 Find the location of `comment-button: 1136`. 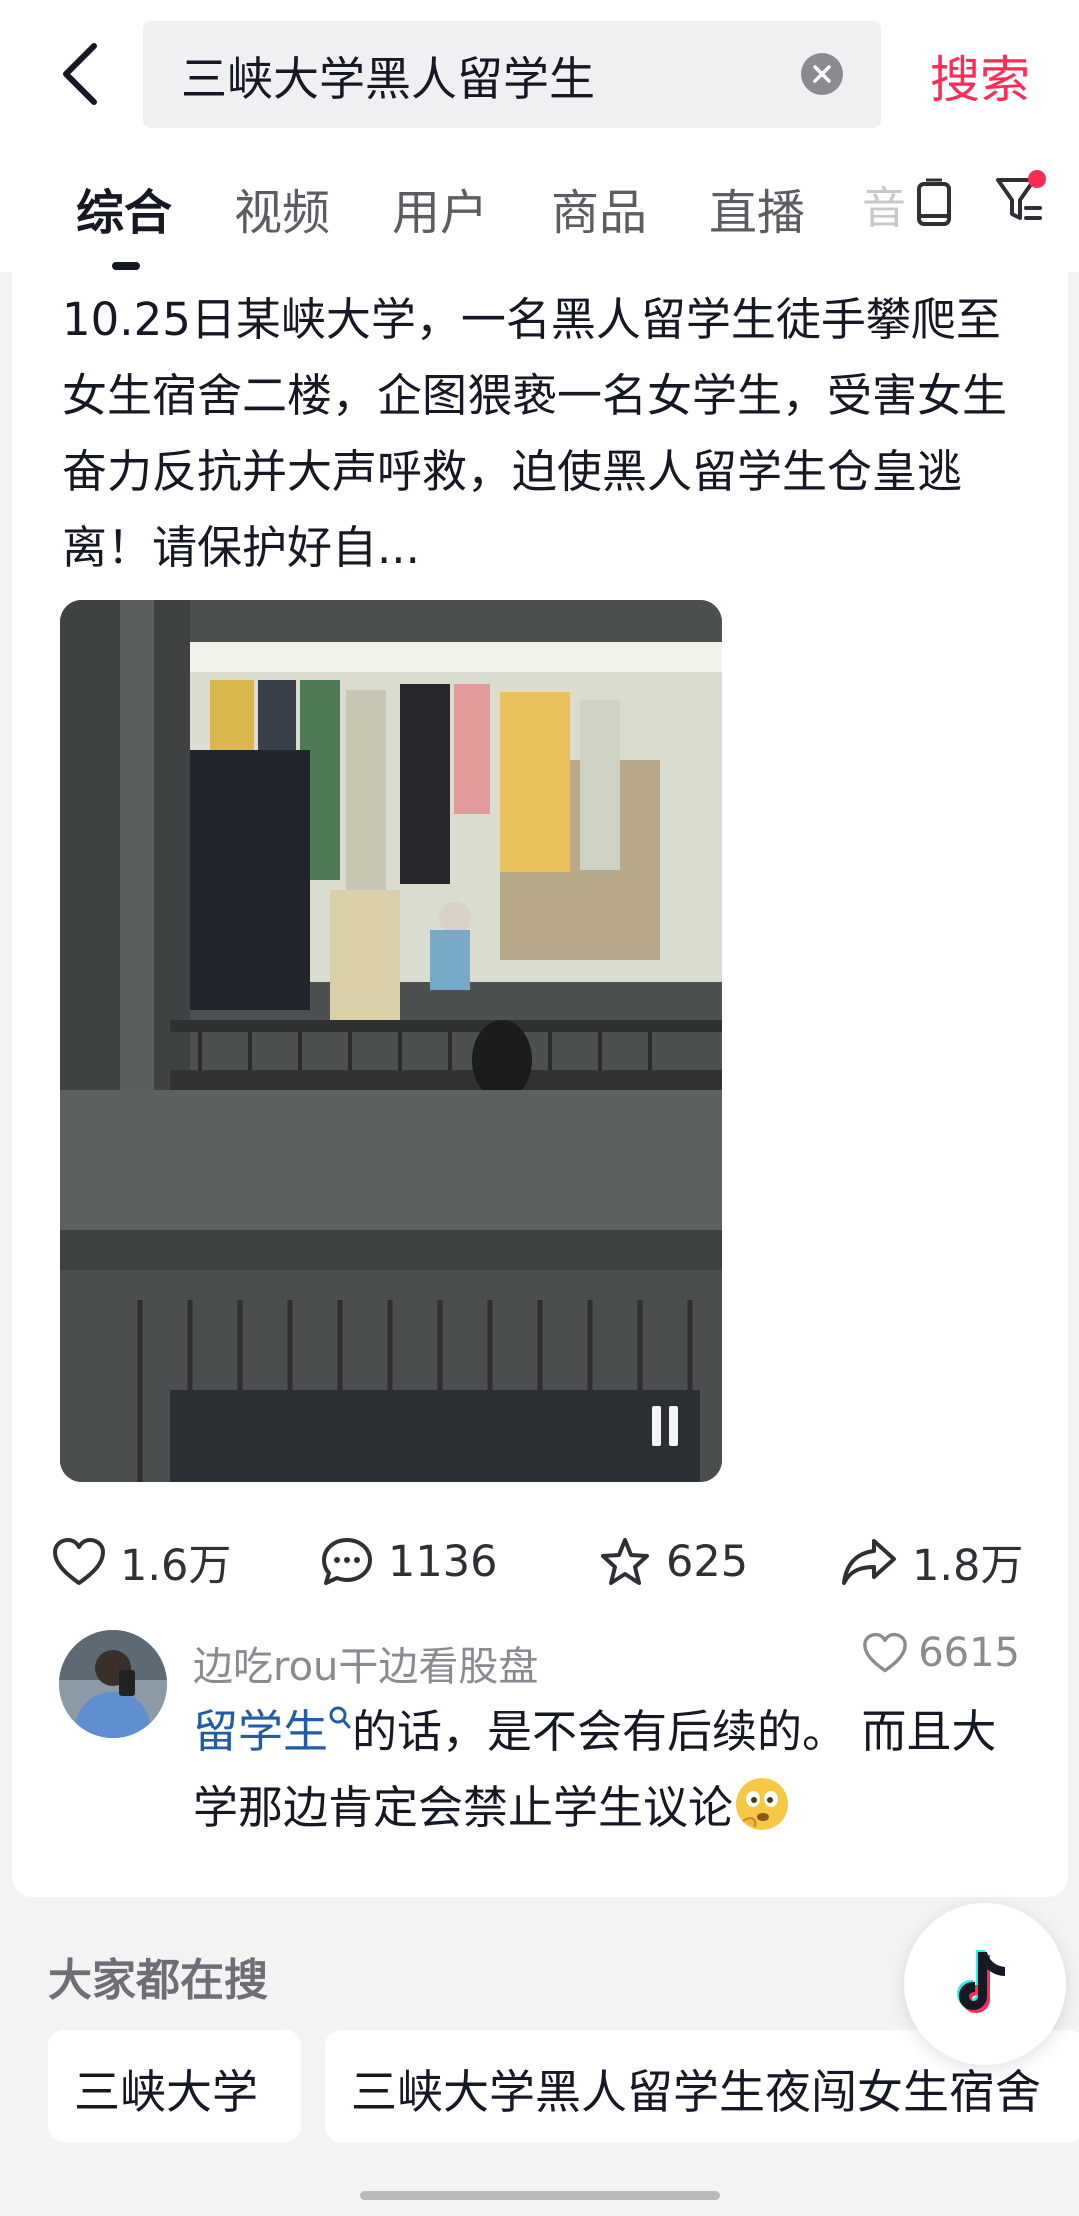

comment-button: 1136 is located at coordinates (408, 1562).